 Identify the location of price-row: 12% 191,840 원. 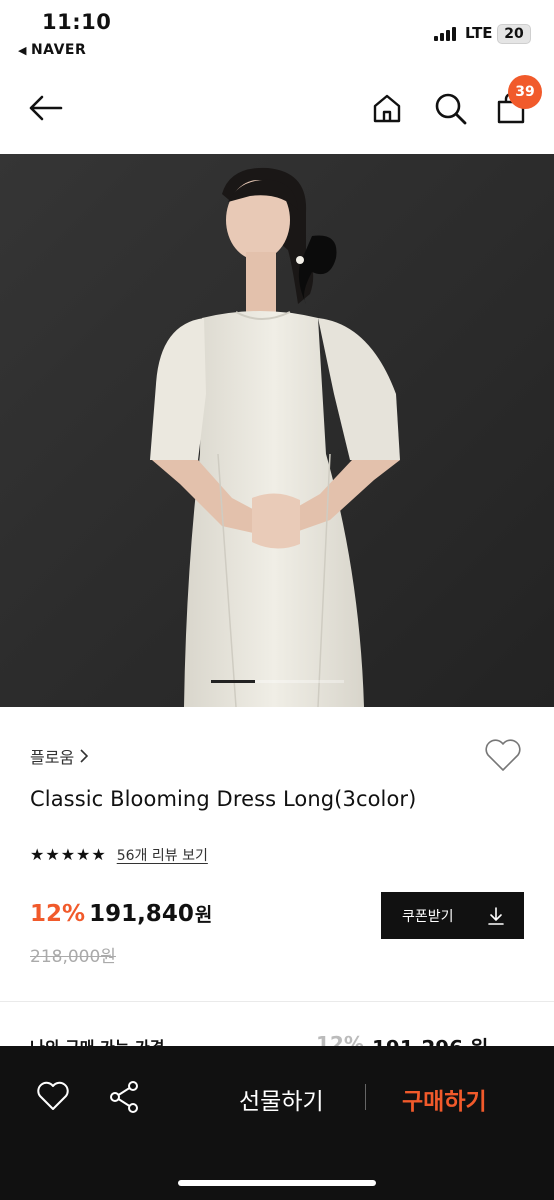
(121, 913).